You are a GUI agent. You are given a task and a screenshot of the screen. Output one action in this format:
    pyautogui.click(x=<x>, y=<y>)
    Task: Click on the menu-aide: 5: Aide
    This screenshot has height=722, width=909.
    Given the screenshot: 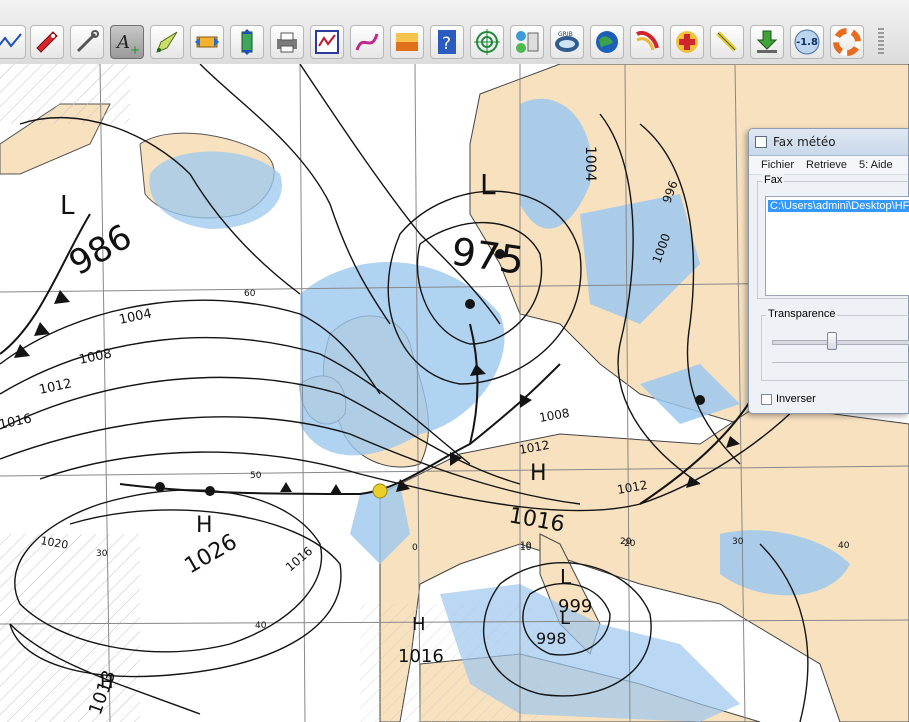 What is the action you would take?
    pyautogui.click(x=876, y=165)
    